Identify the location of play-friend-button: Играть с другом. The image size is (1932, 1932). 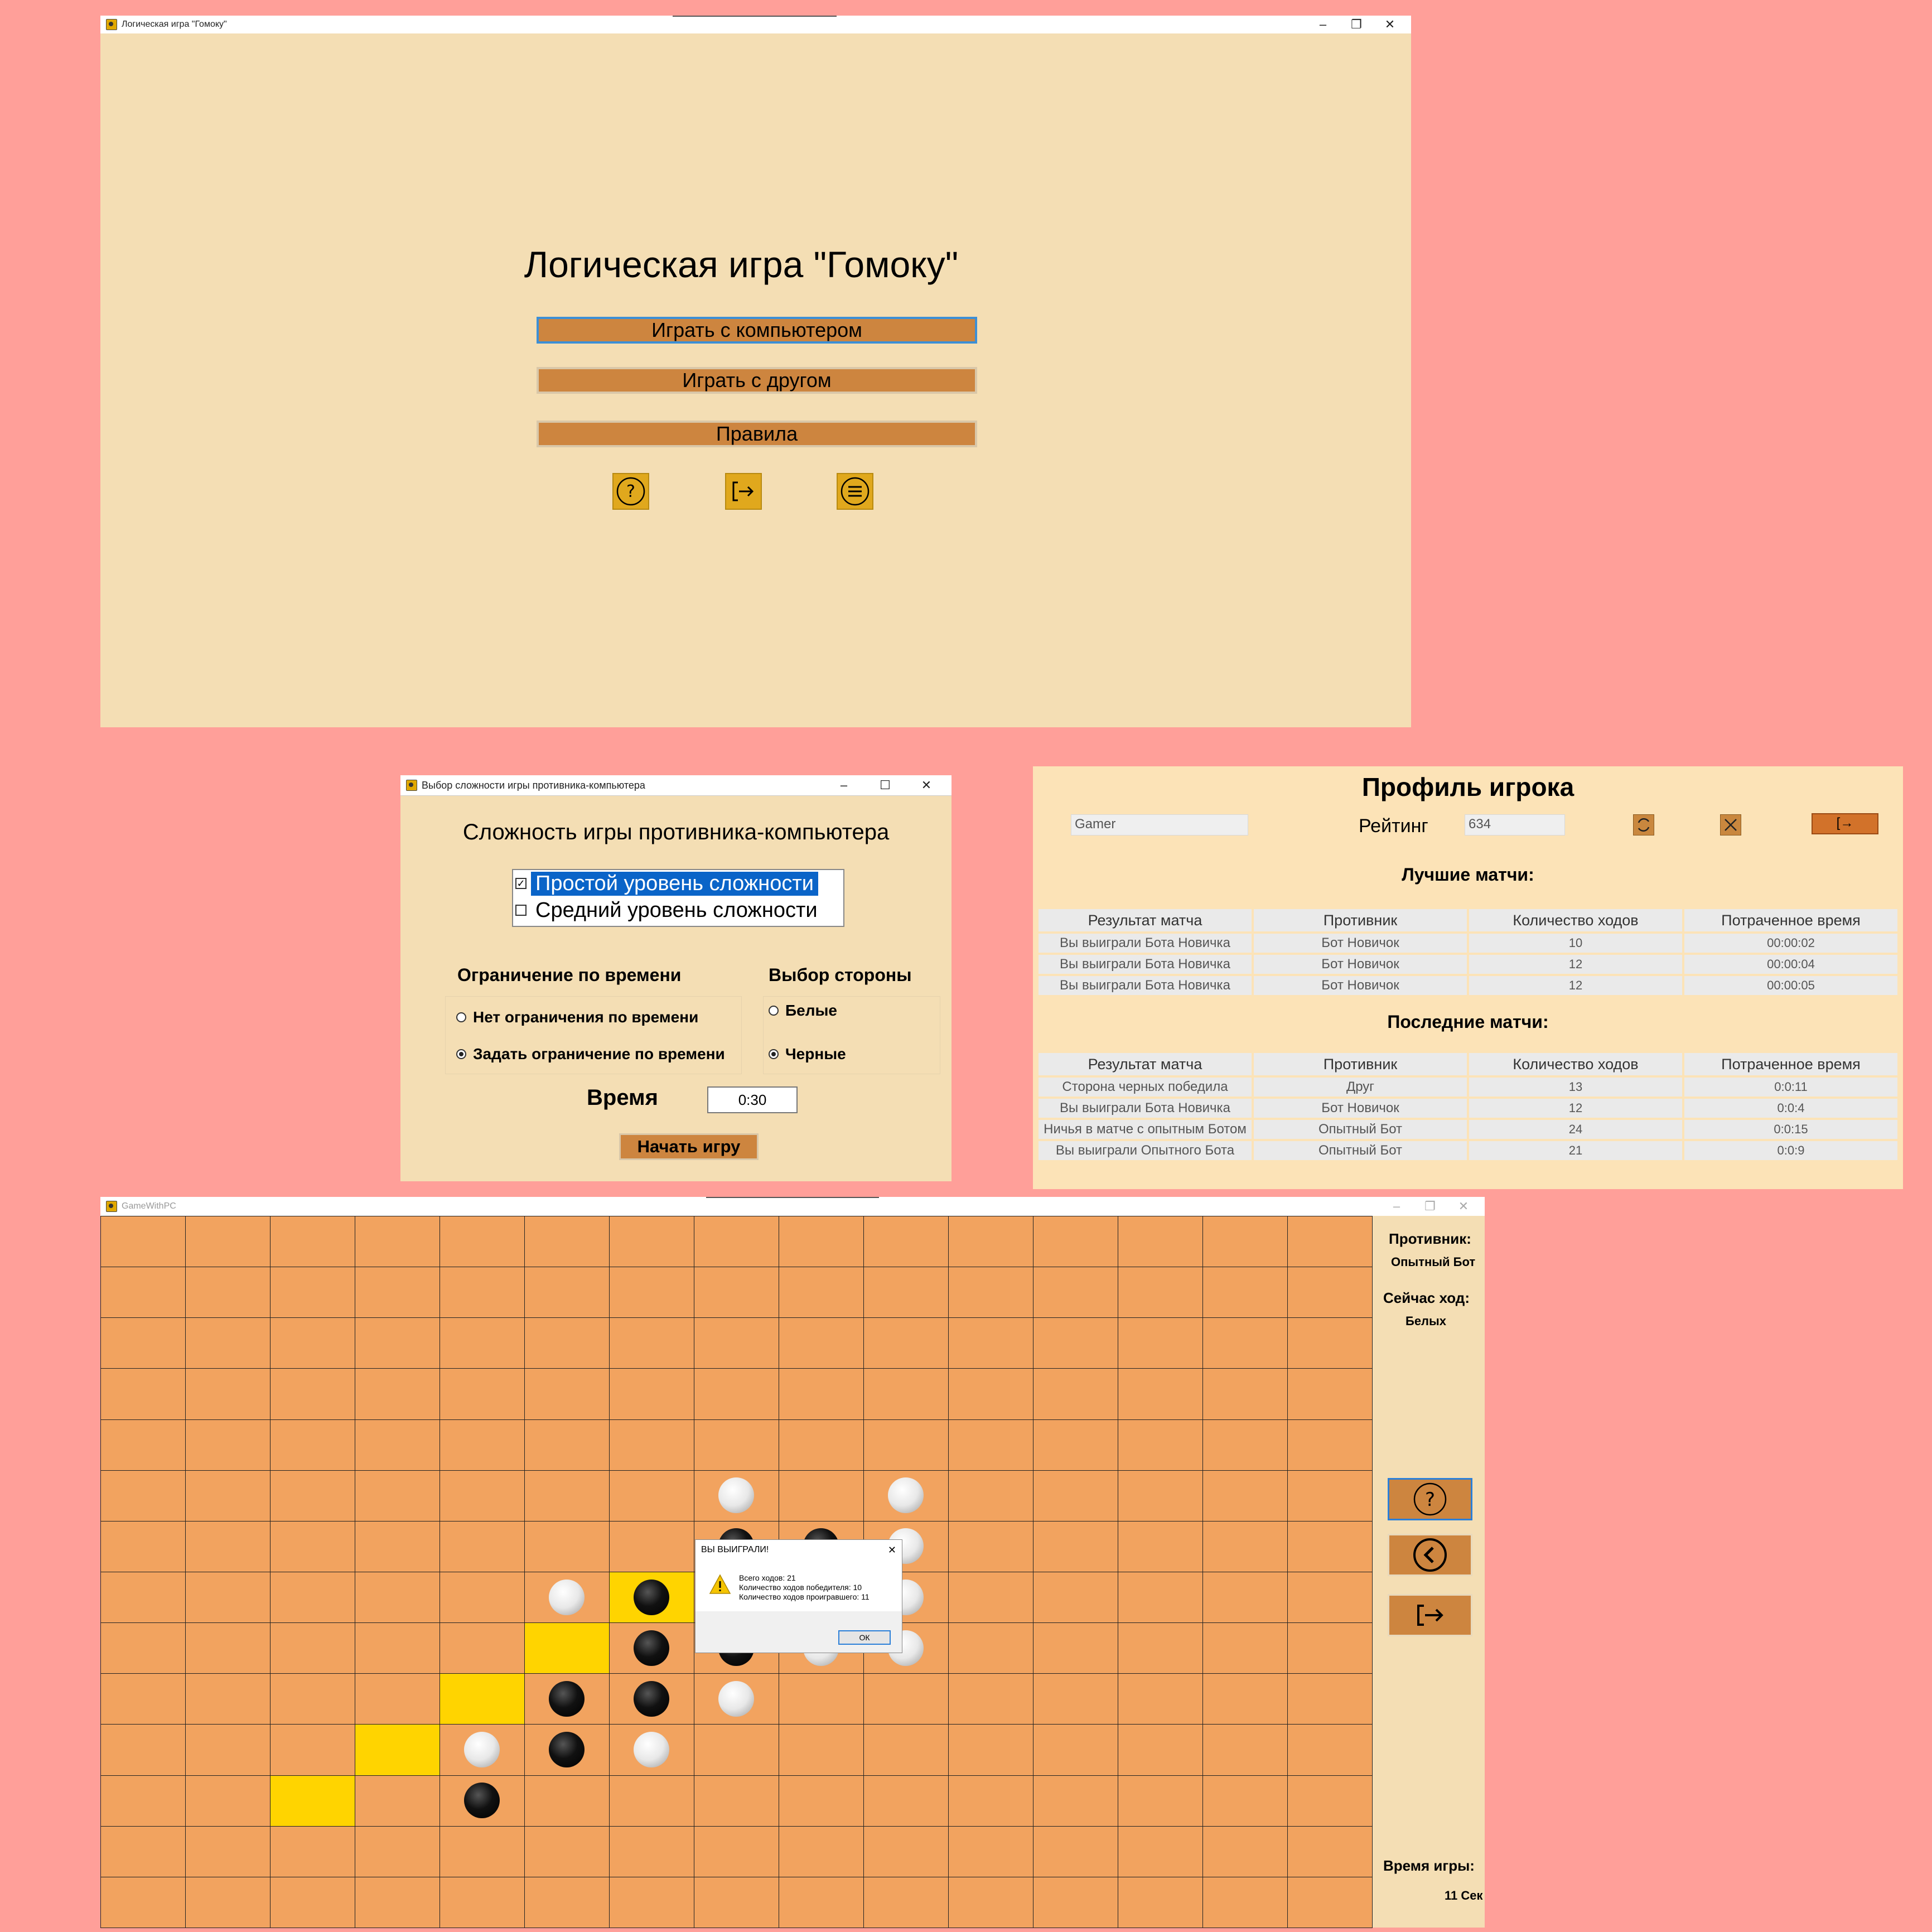
(757, 380).